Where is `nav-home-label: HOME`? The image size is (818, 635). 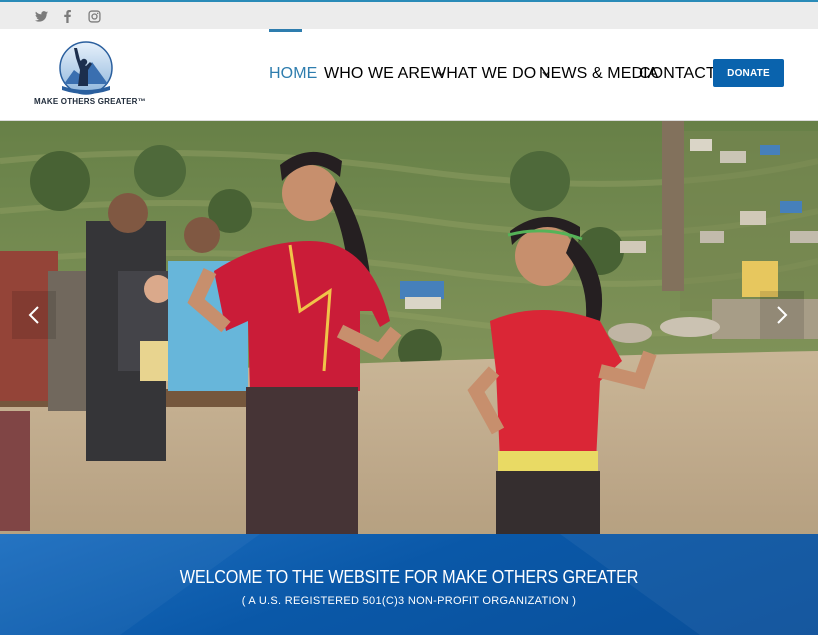
nav-home-label: HOME is located at coordinates (293, 73).